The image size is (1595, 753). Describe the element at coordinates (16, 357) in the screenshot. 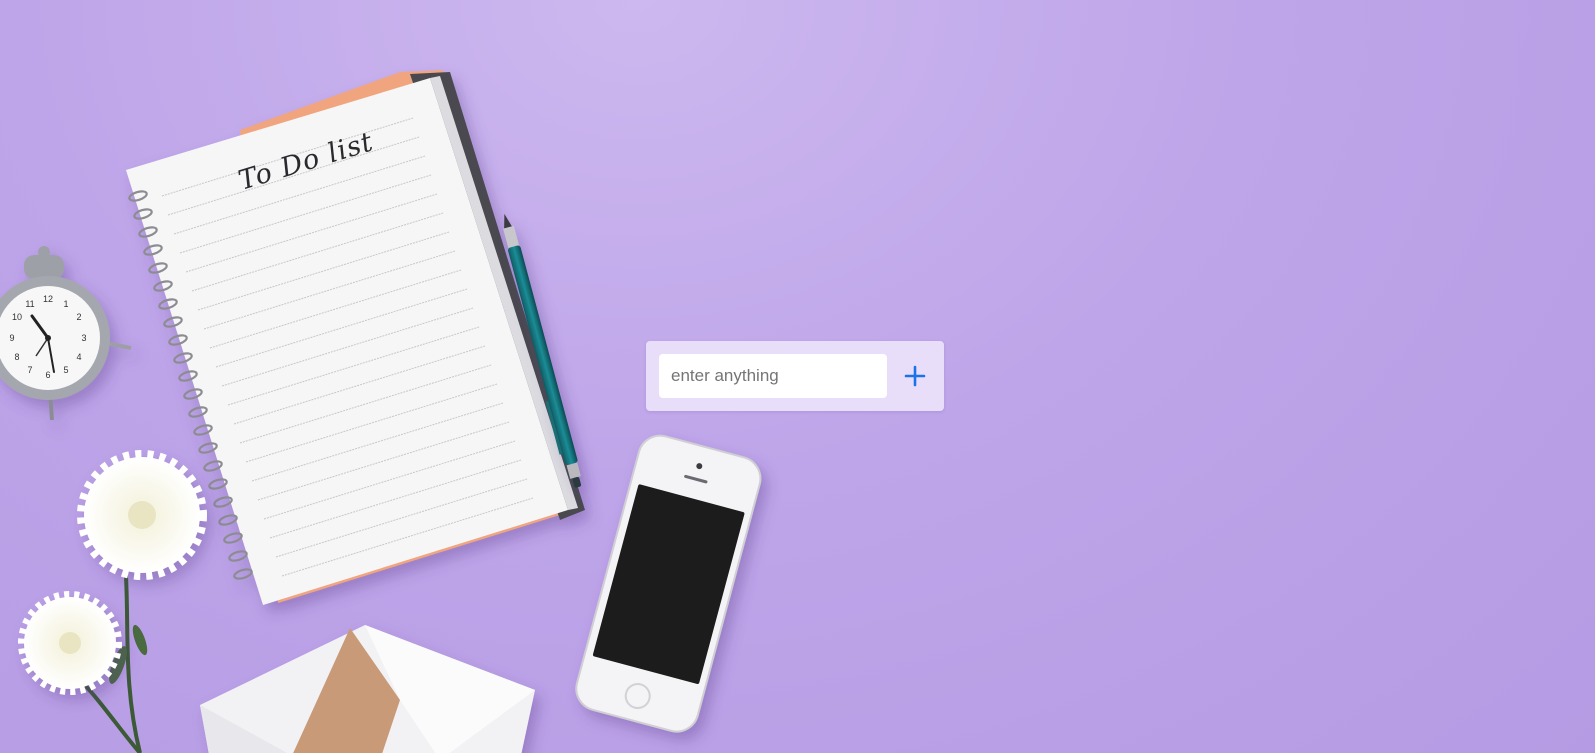

I see `svg-text: 8` at that location.